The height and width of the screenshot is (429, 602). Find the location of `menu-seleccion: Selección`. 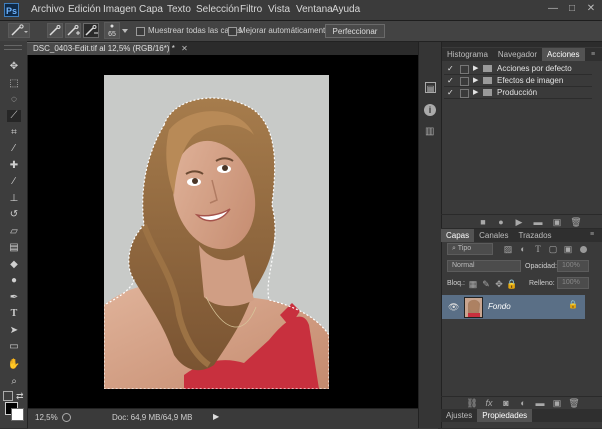

menu-seleccion: Selección is located at coordinates (217, 10).